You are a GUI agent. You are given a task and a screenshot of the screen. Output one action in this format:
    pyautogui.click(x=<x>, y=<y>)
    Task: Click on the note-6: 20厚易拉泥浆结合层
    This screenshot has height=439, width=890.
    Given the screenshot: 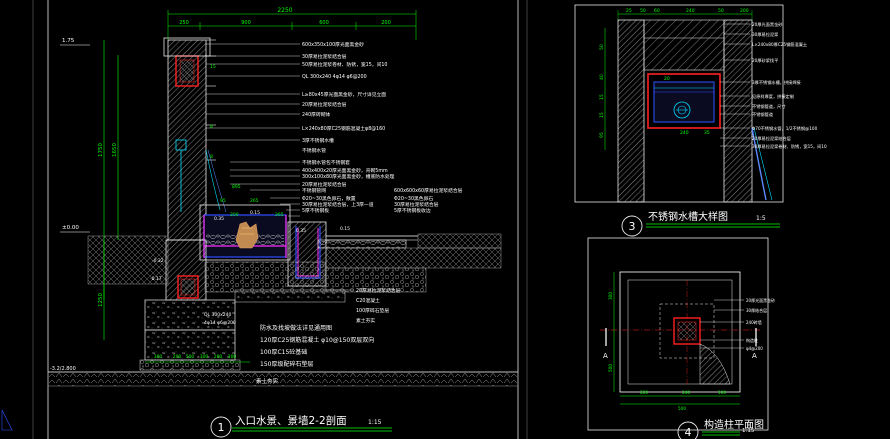 What is the action you would take?
    pyautogui.click(x=324, y=104)
    